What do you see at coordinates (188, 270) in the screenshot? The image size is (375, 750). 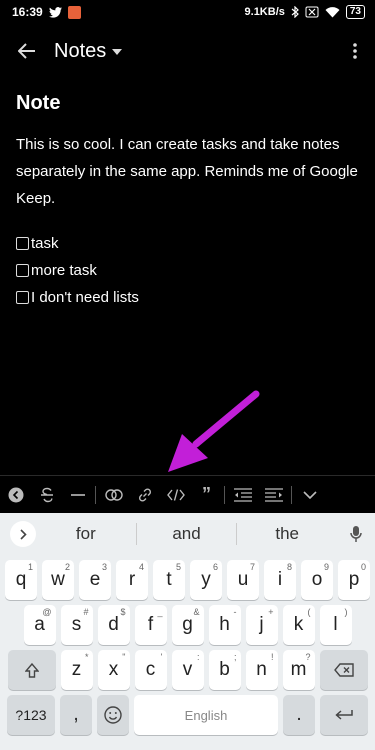 I see `task-item: more task` at bounding box center [188, 270].